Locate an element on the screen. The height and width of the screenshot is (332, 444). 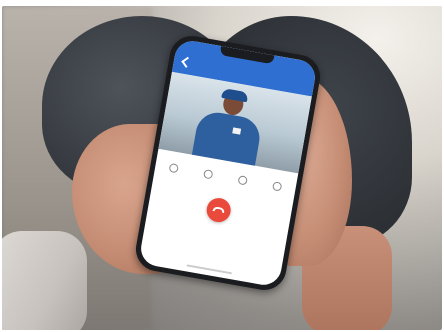
home-indicator is located at coordinates (209, 269).